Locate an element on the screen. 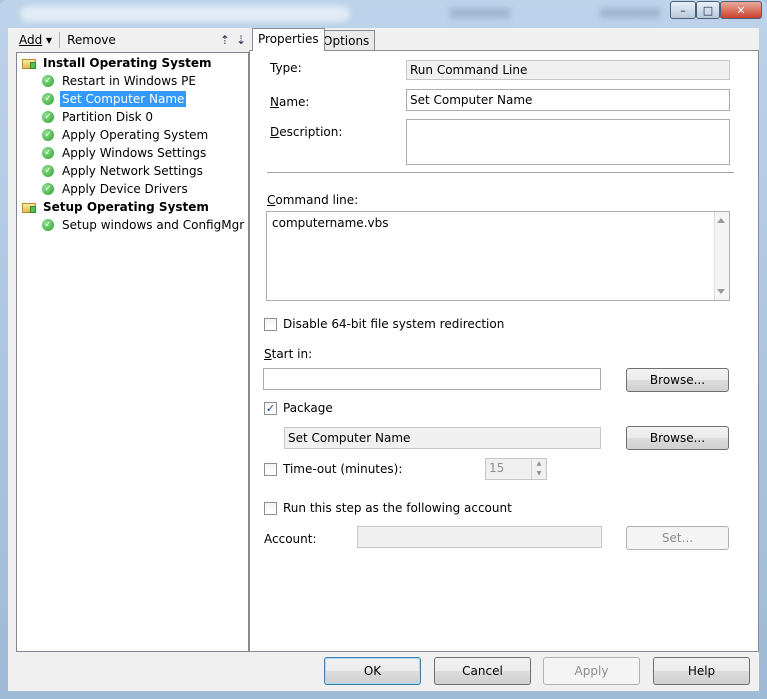  ok-button: OK is located at coordinates (372, 671).